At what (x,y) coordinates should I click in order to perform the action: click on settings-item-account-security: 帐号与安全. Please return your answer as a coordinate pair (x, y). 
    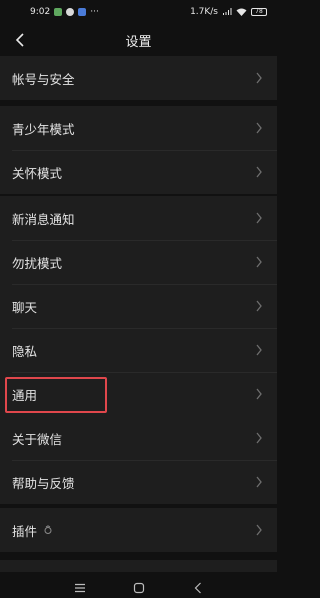
    Looking at the image, I should click on (138, 78).